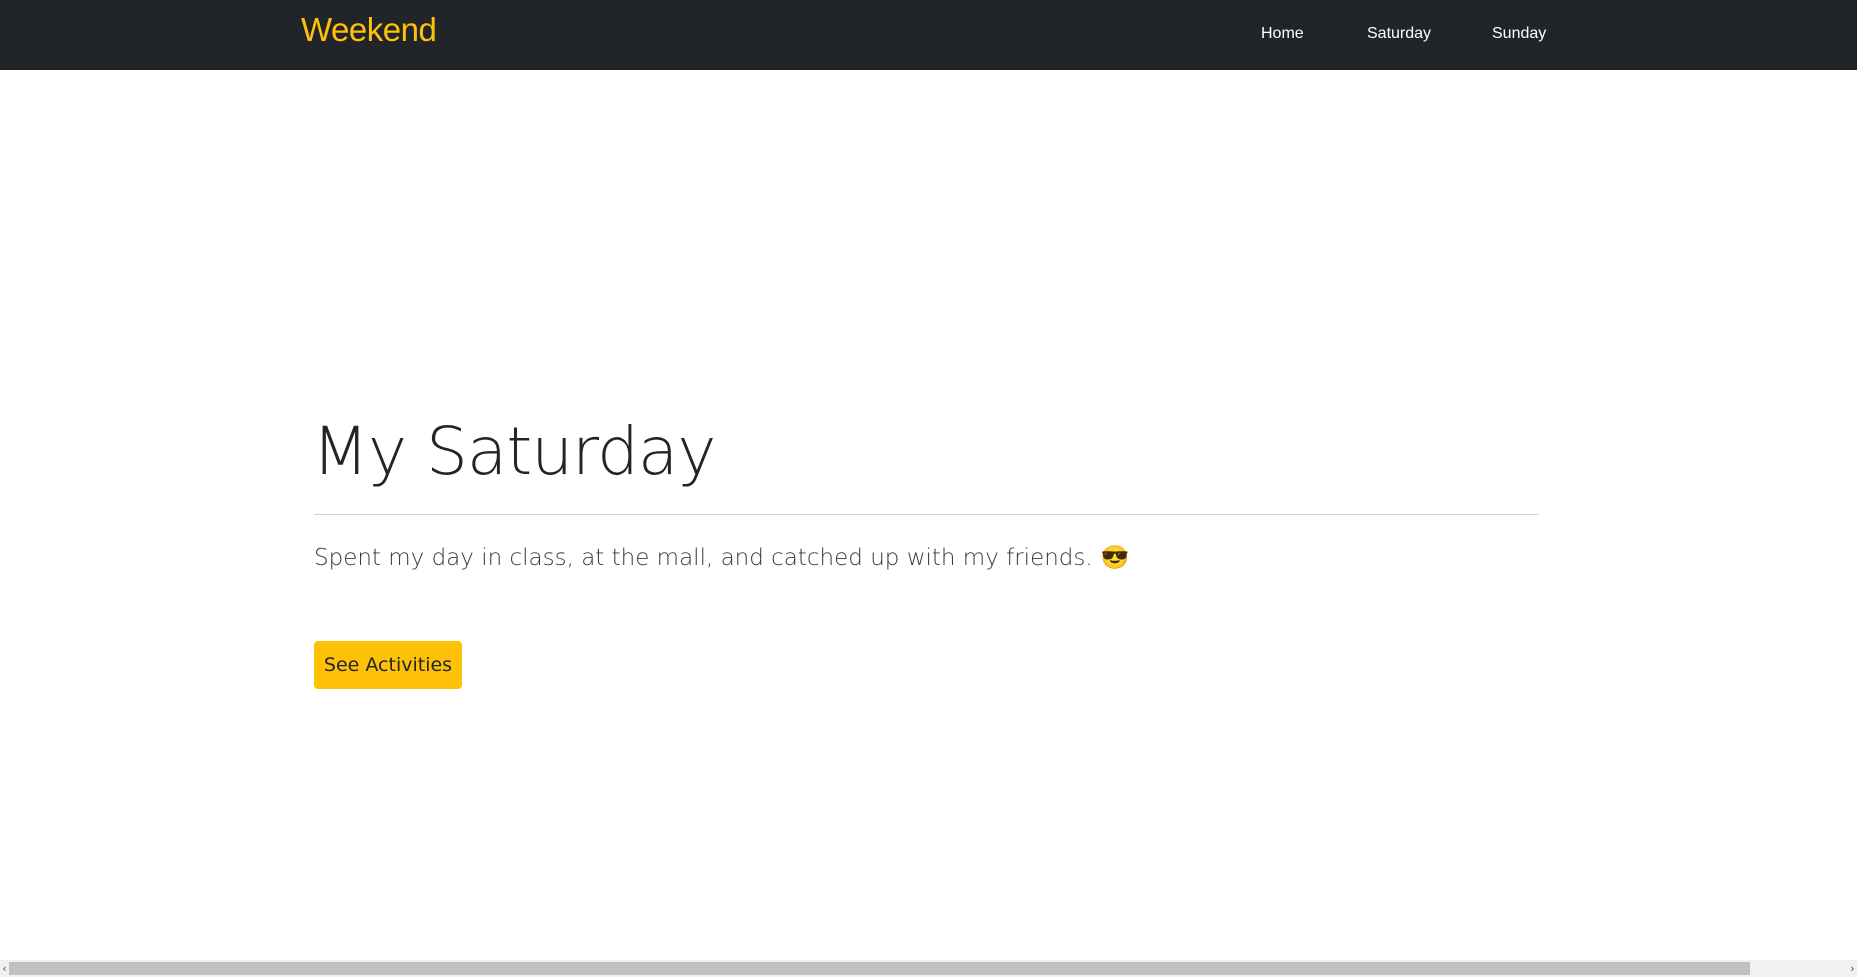  Describe the element at coordinates (928, 35) in the screenshot. I see `top-navbar: Weekend Home Saturday Sunday` at that location.